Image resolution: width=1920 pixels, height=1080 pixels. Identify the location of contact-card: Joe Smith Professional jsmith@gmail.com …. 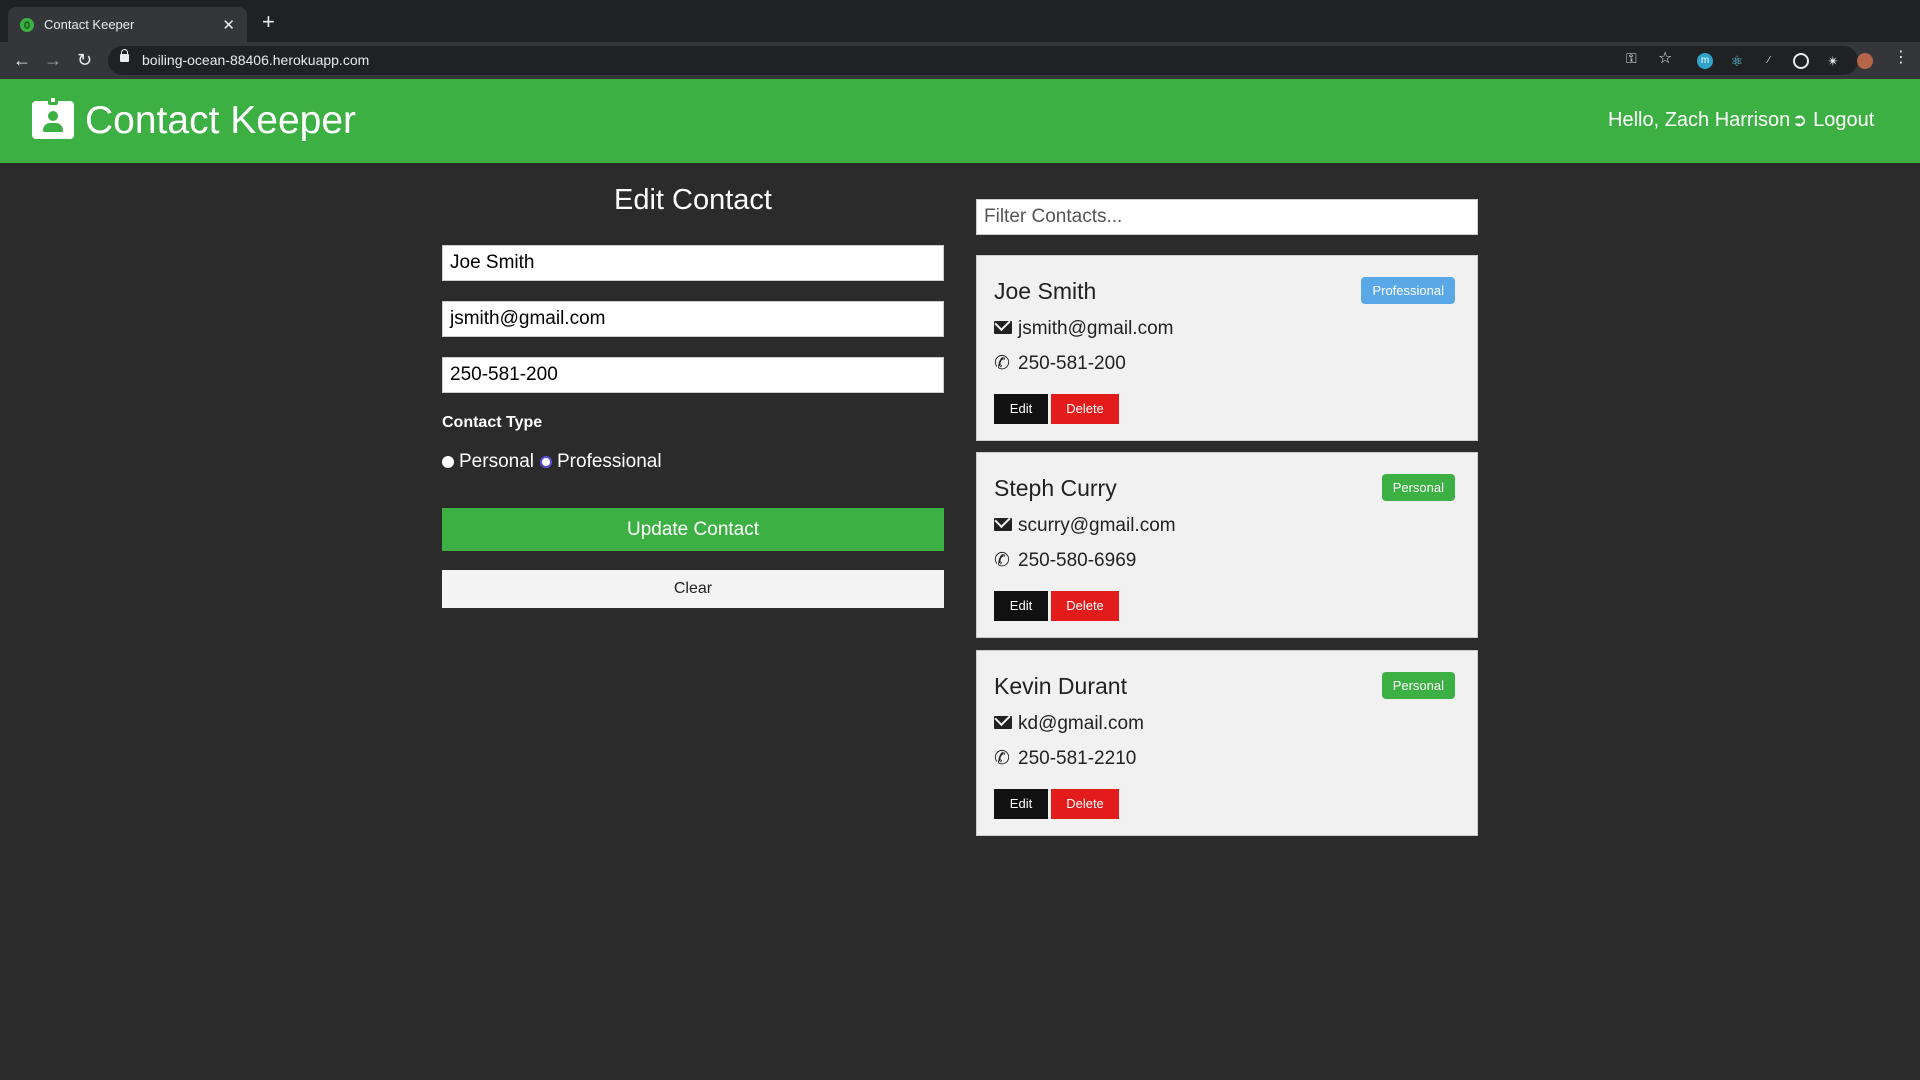
(1227, 348).